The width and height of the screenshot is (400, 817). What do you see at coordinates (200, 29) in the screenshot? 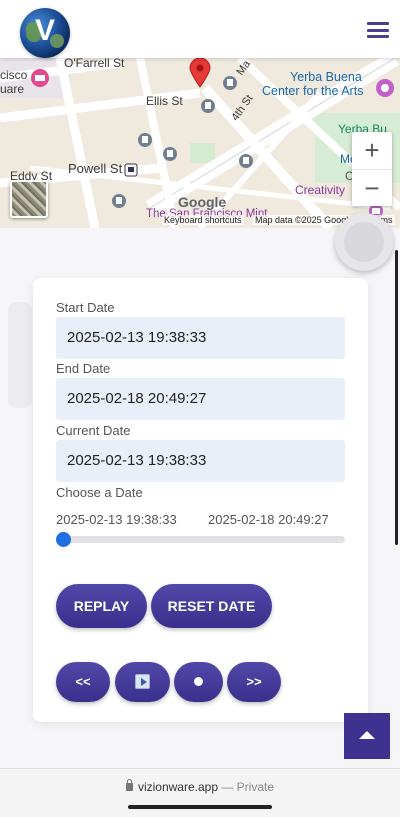
I see `app-header: V` at bounding box center [200, 29].